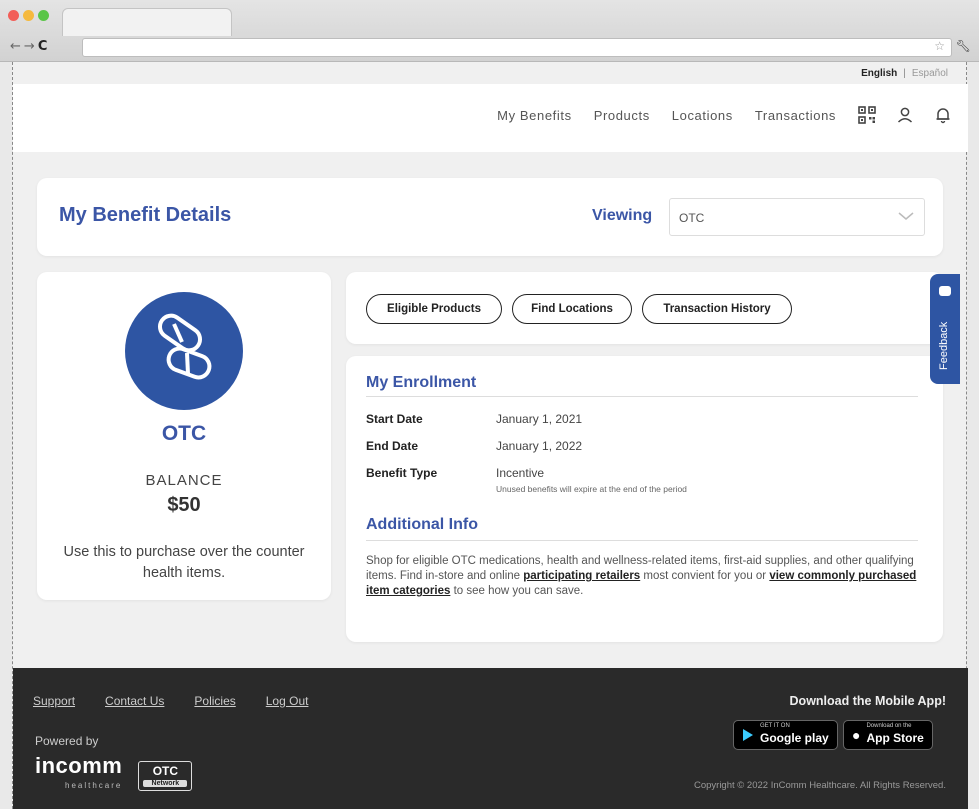  What do you see at coordinates (434, 309) in the screenshot?
I see `eligible-products-button: Eligible Products` at bounding box center [434, 309].